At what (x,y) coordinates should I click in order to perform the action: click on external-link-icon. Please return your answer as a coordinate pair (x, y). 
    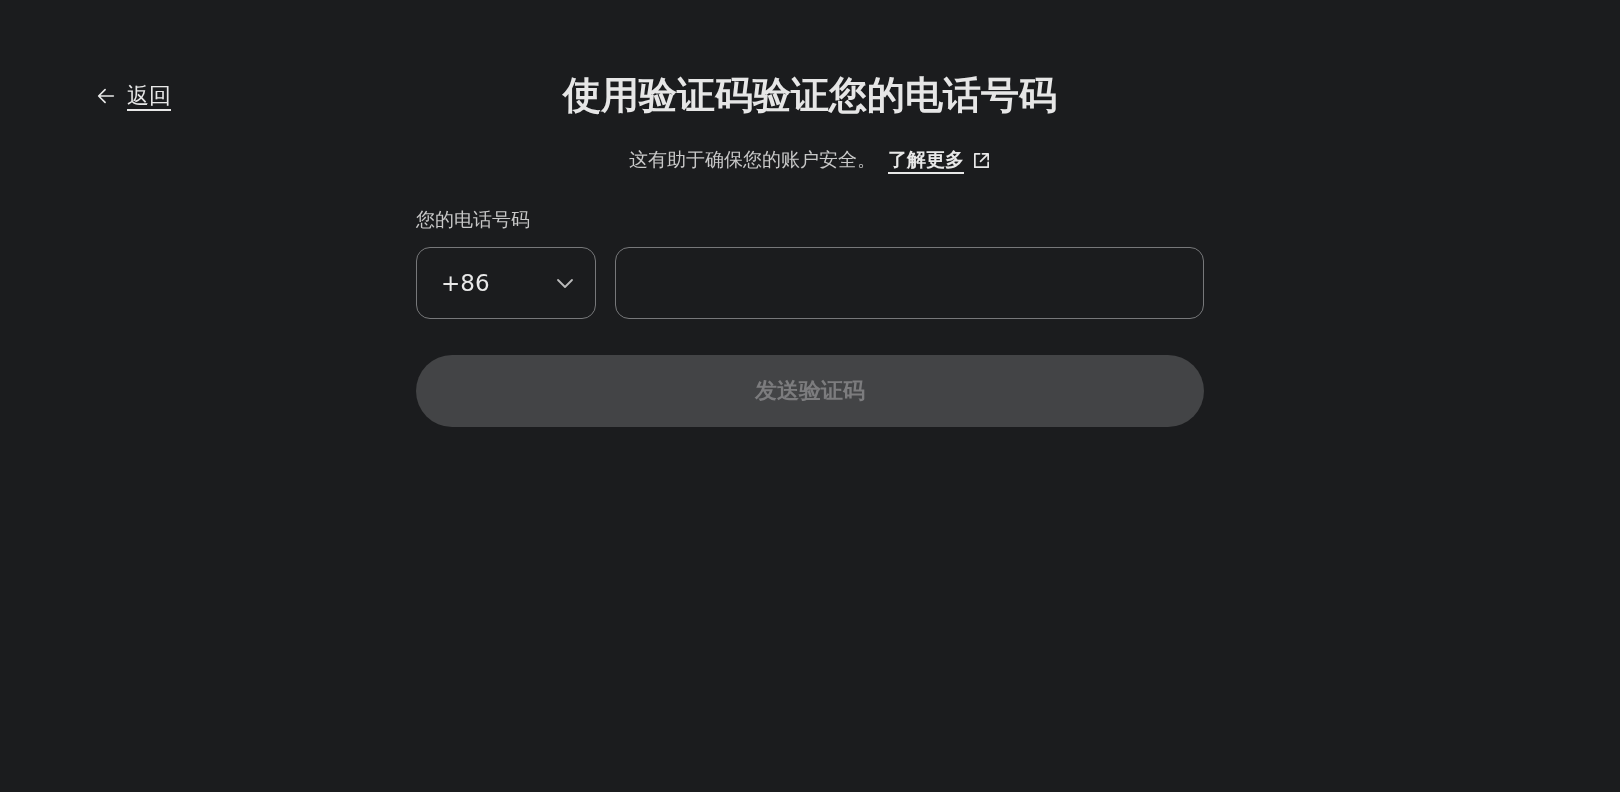
    Looking at the image, I should click on (981, 160).